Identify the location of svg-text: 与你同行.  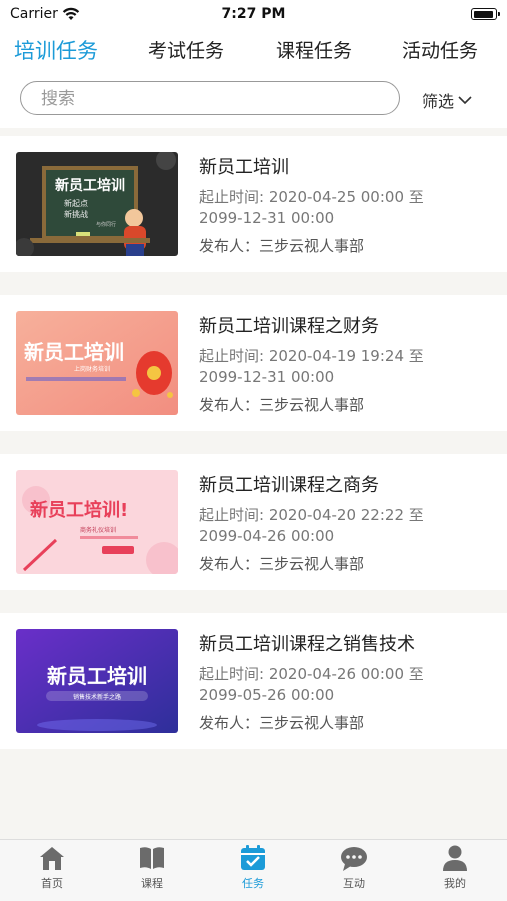
(106, 224).